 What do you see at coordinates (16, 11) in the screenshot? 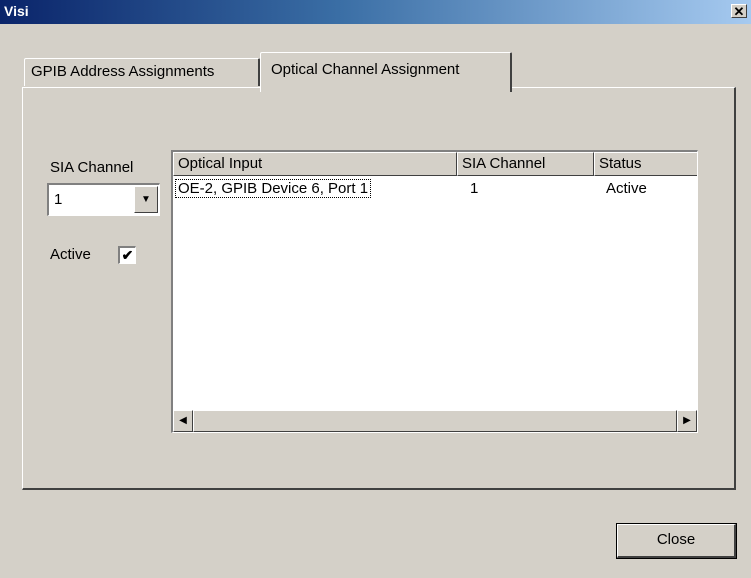
I see `window-title: Visi` at bounding box center [16, 11].